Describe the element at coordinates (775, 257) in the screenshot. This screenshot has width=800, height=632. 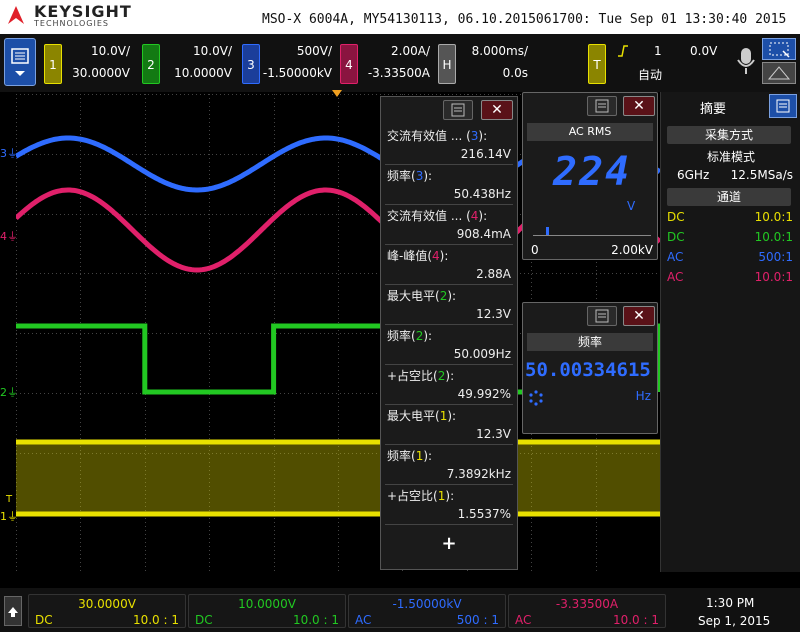
I see `probe-ratio: 500:1` at that location.